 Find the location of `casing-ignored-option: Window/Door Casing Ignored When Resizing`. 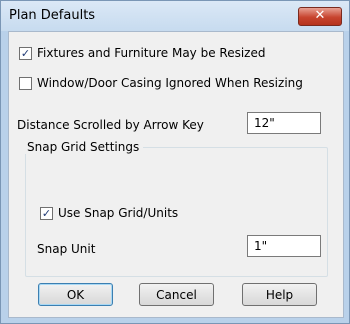

casing-ignored-option: Window/Door Casing Ignored When Resizing is located at coordinates (161, 83).